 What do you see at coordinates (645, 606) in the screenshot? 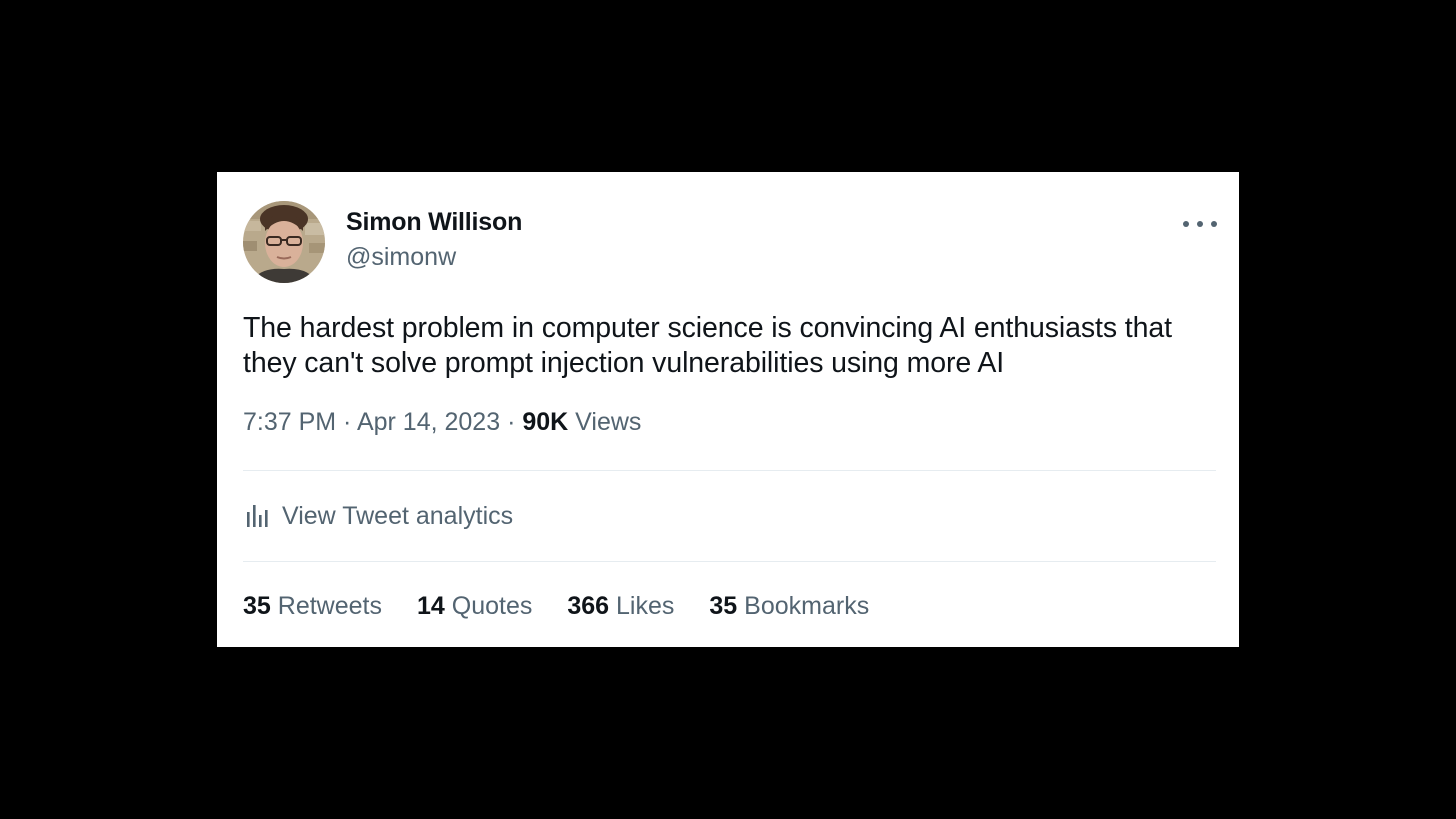
I see `likes-label: Likes` at bounding box center [645, 606].